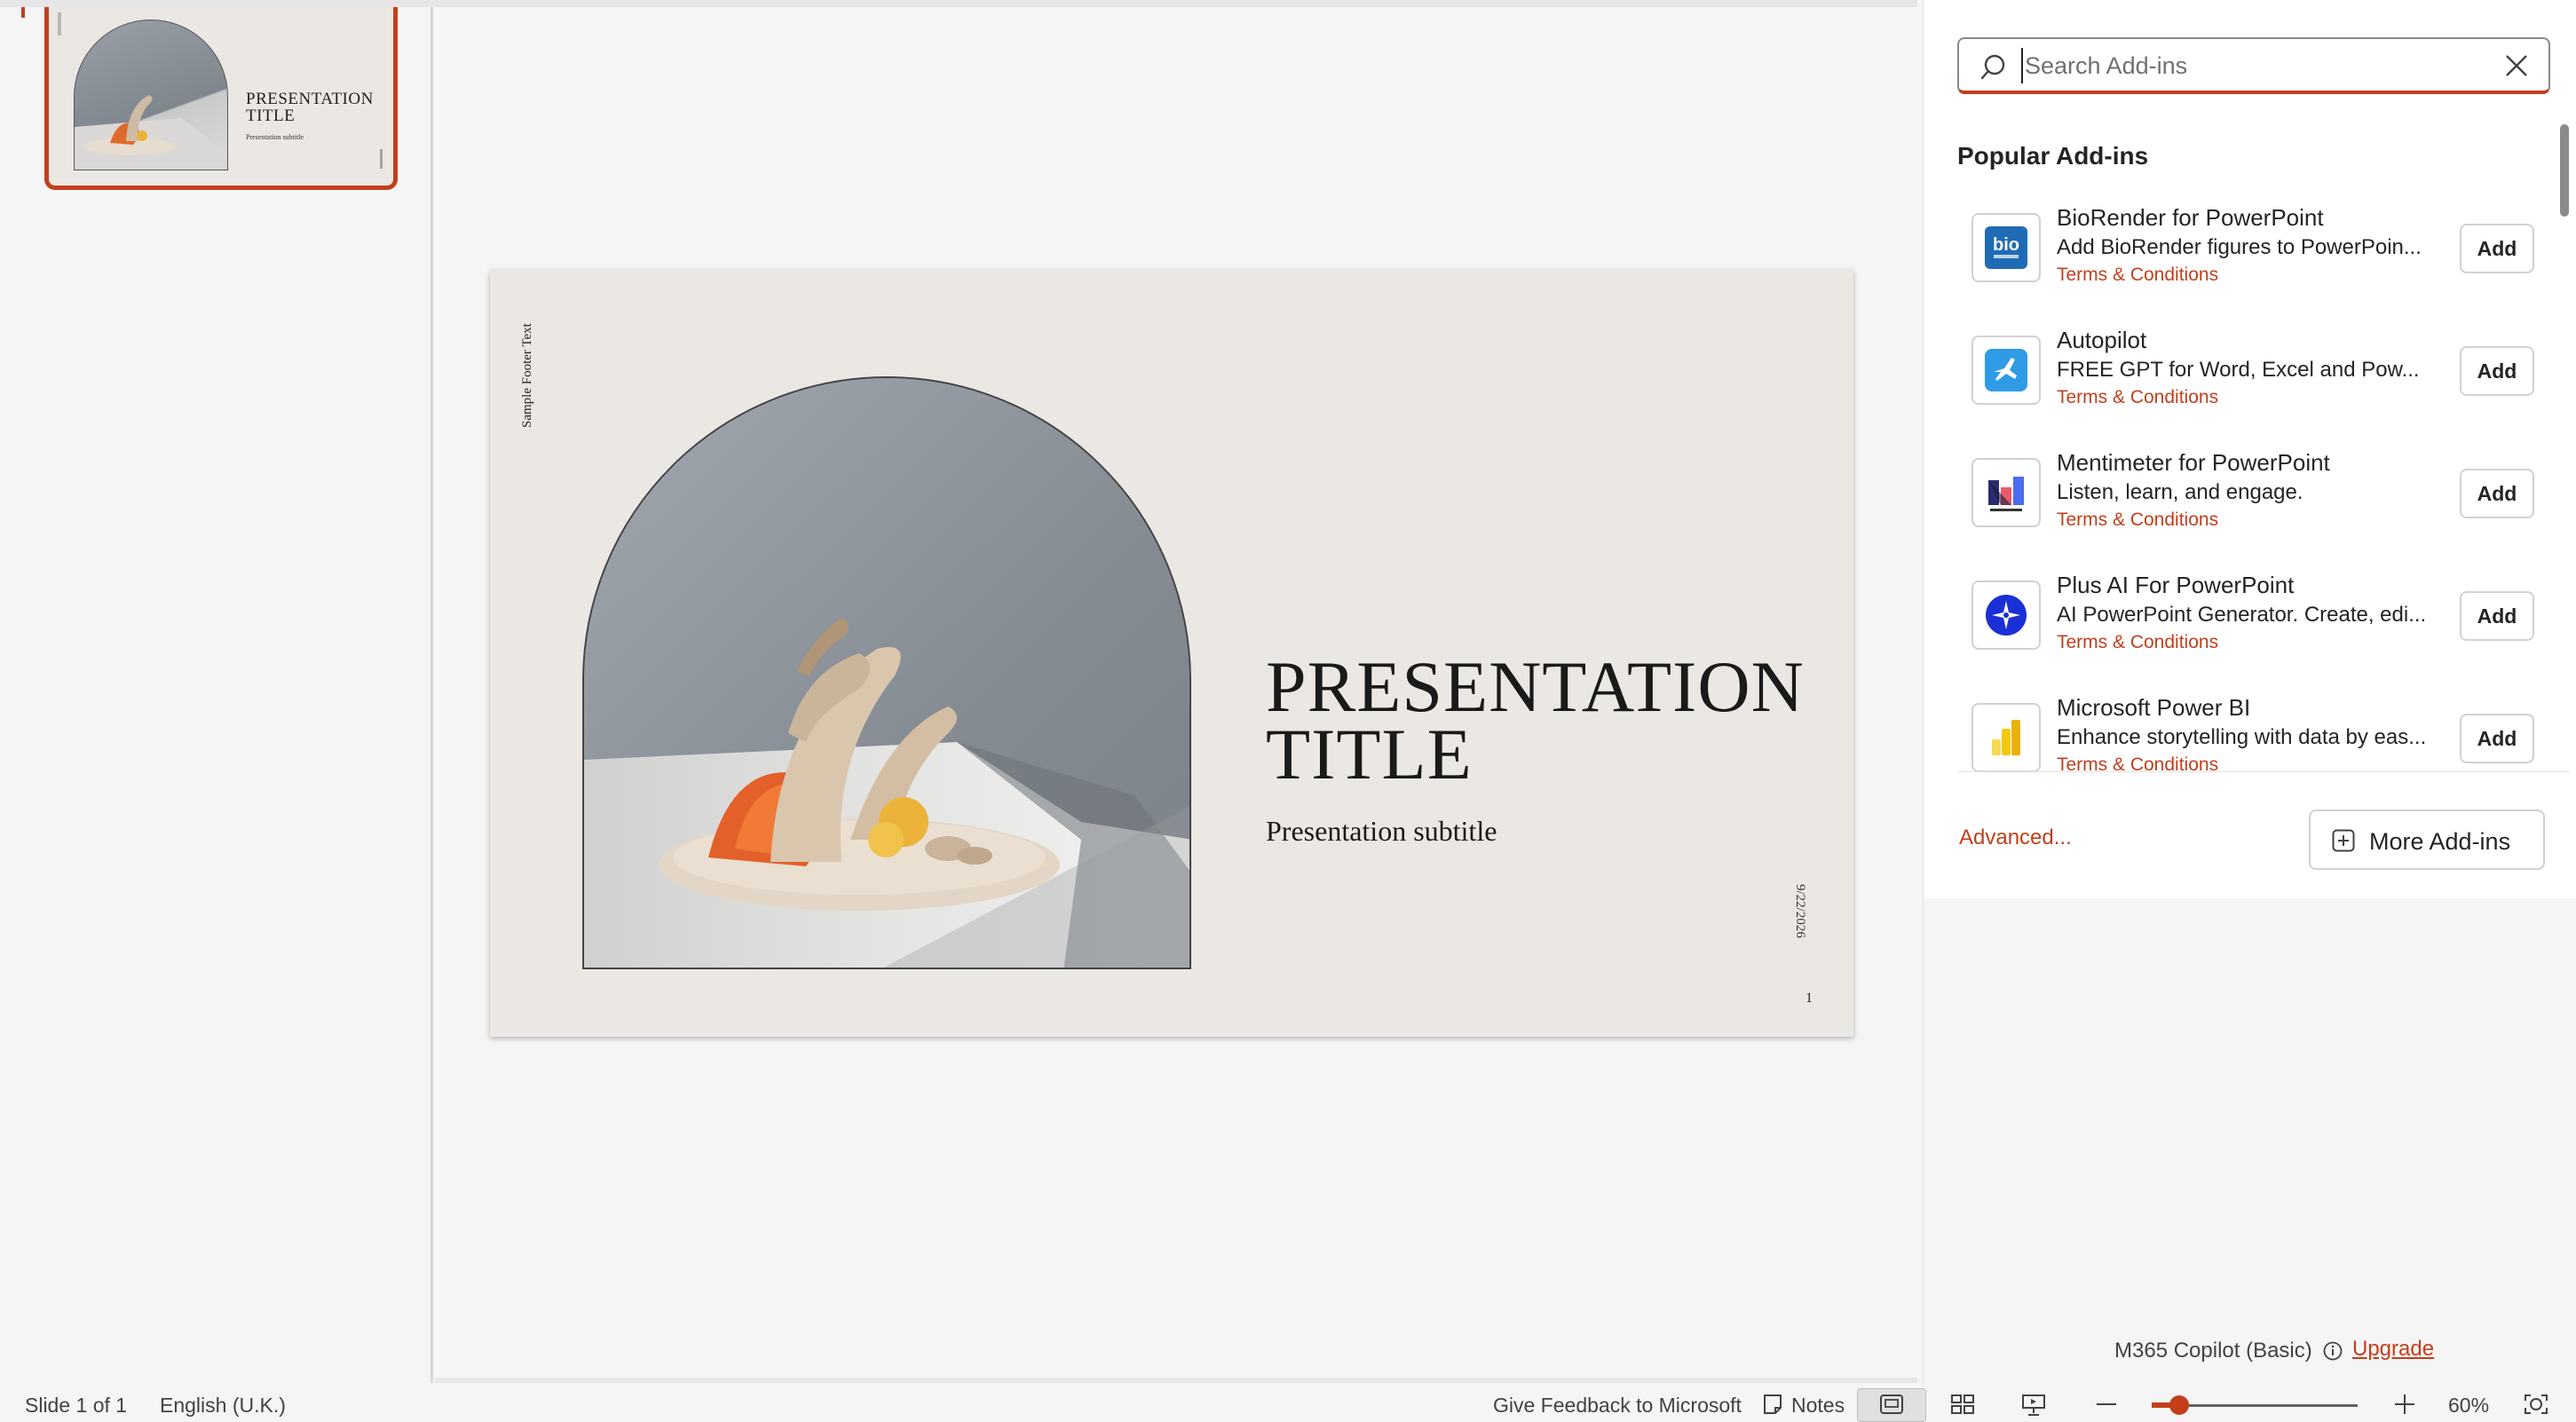 The height and width of the screenshot is (1422, 2576). What do you see at coordinates (2393, 1349) in the screenshot?
I see `upgrade-link: Upgrade` at bounding box center [2393, 1349].